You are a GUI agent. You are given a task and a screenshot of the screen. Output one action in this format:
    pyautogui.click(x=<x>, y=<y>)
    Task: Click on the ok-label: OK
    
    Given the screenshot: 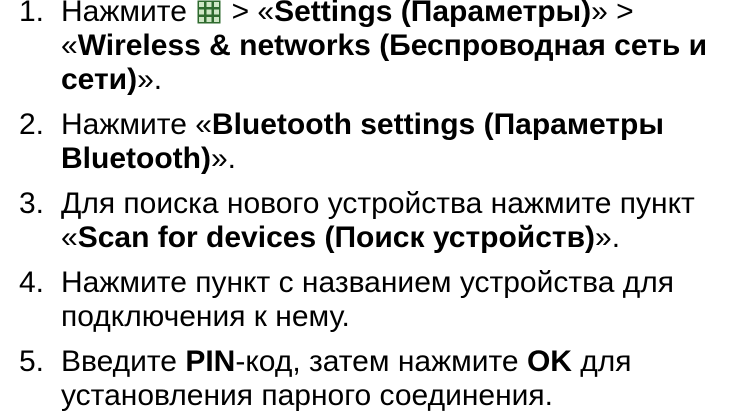 What is the action you would take?
    pyautogui.click(x=549, y=361)
    